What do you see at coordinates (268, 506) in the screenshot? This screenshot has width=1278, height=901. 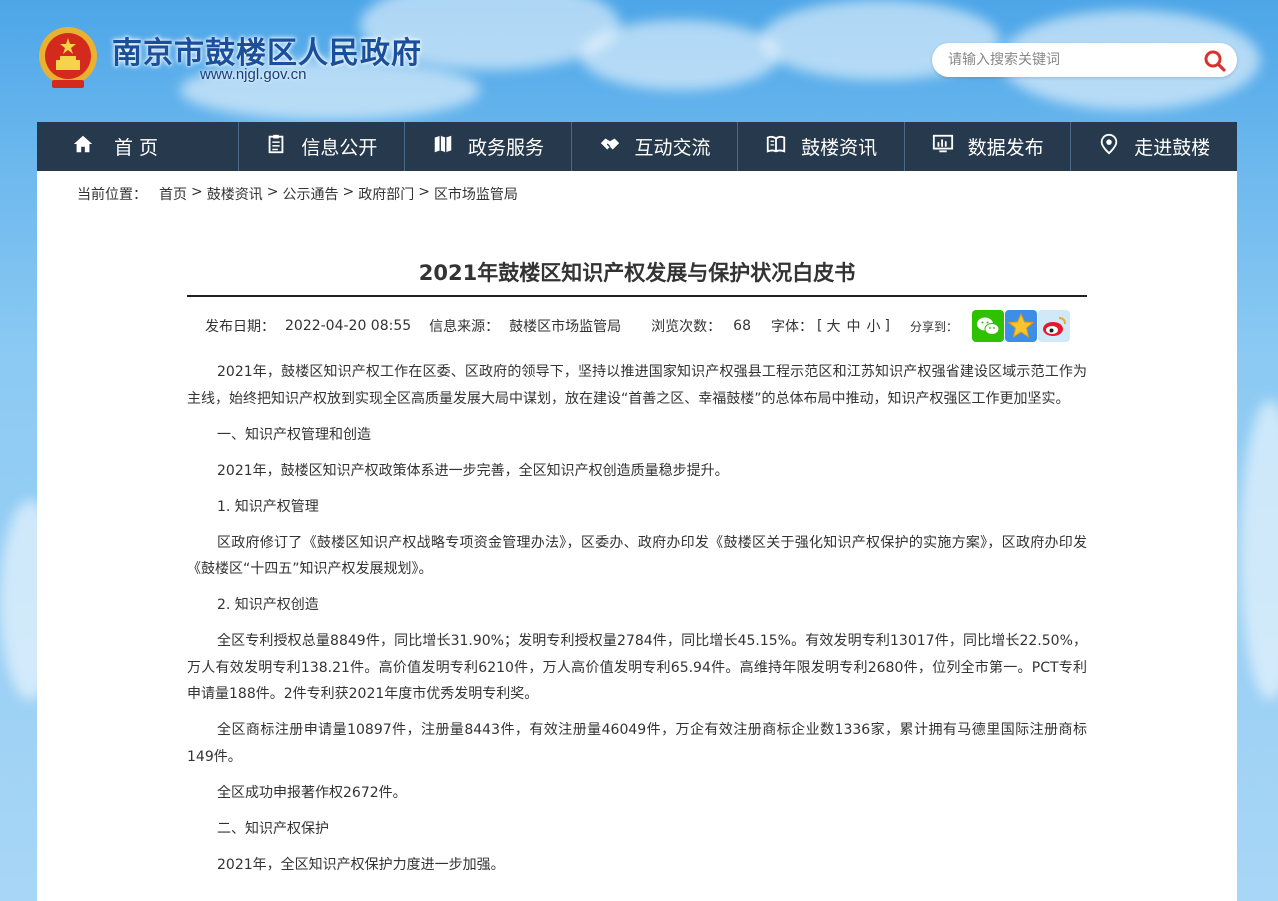 I see `subsection-heading: 1. 知识产权管理` at bounding box center [268, 506].